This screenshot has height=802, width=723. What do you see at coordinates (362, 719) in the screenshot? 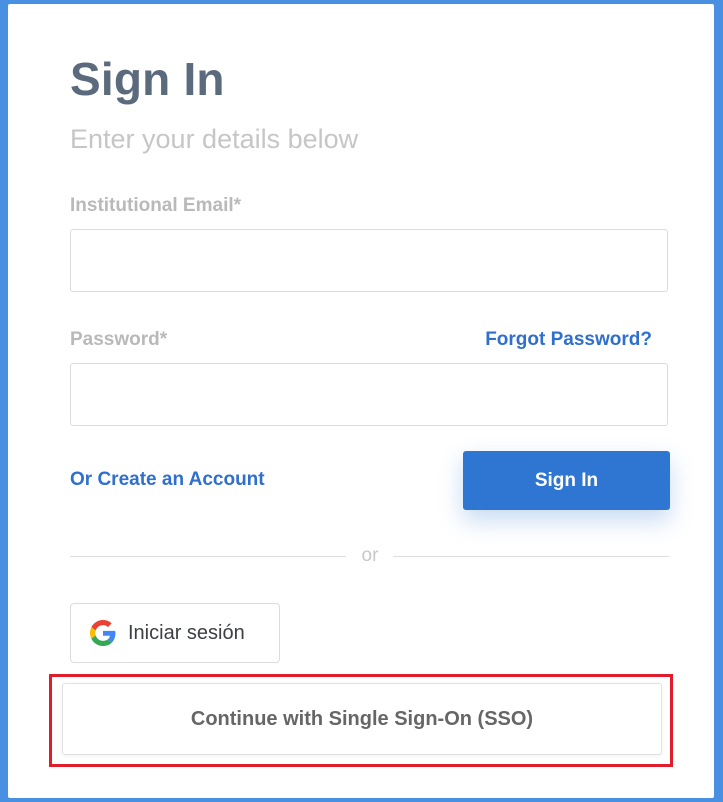
I see `sso-button: Continue with Single Sign-On (SSO)` at bounding box center [362, 719].